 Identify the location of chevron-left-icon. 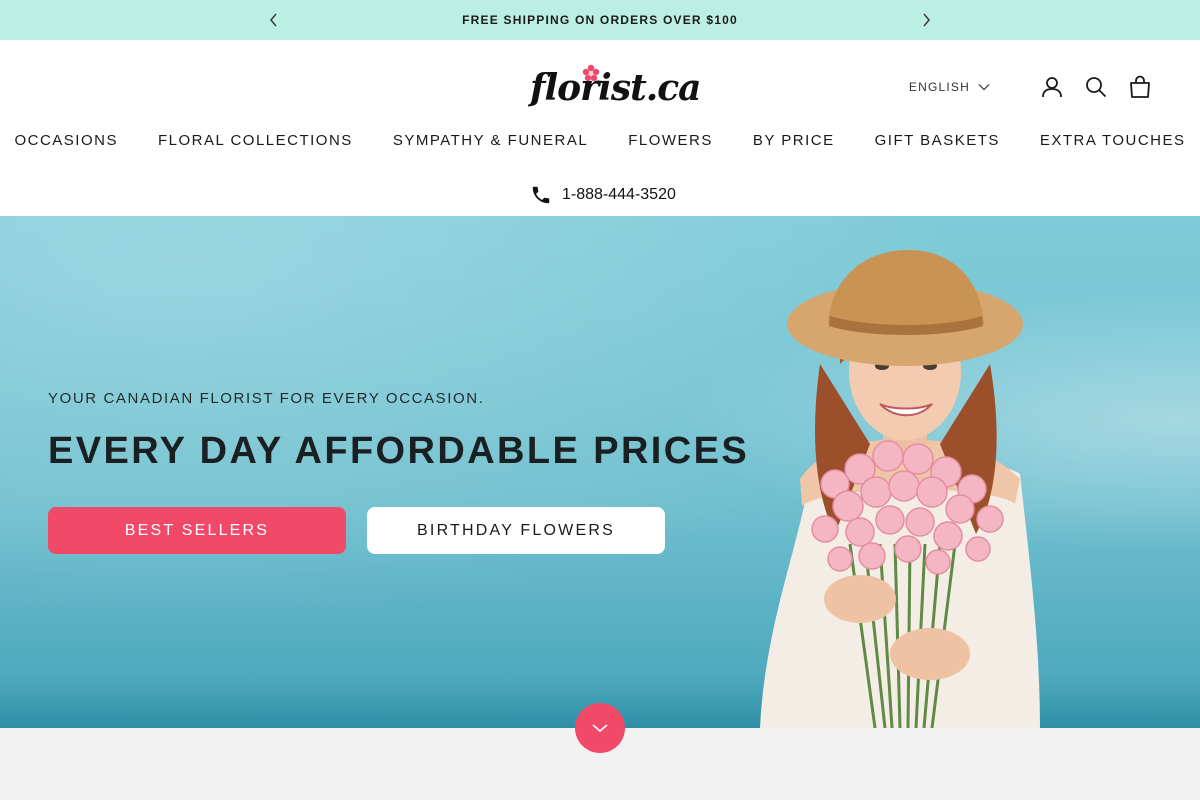
(274, 20).